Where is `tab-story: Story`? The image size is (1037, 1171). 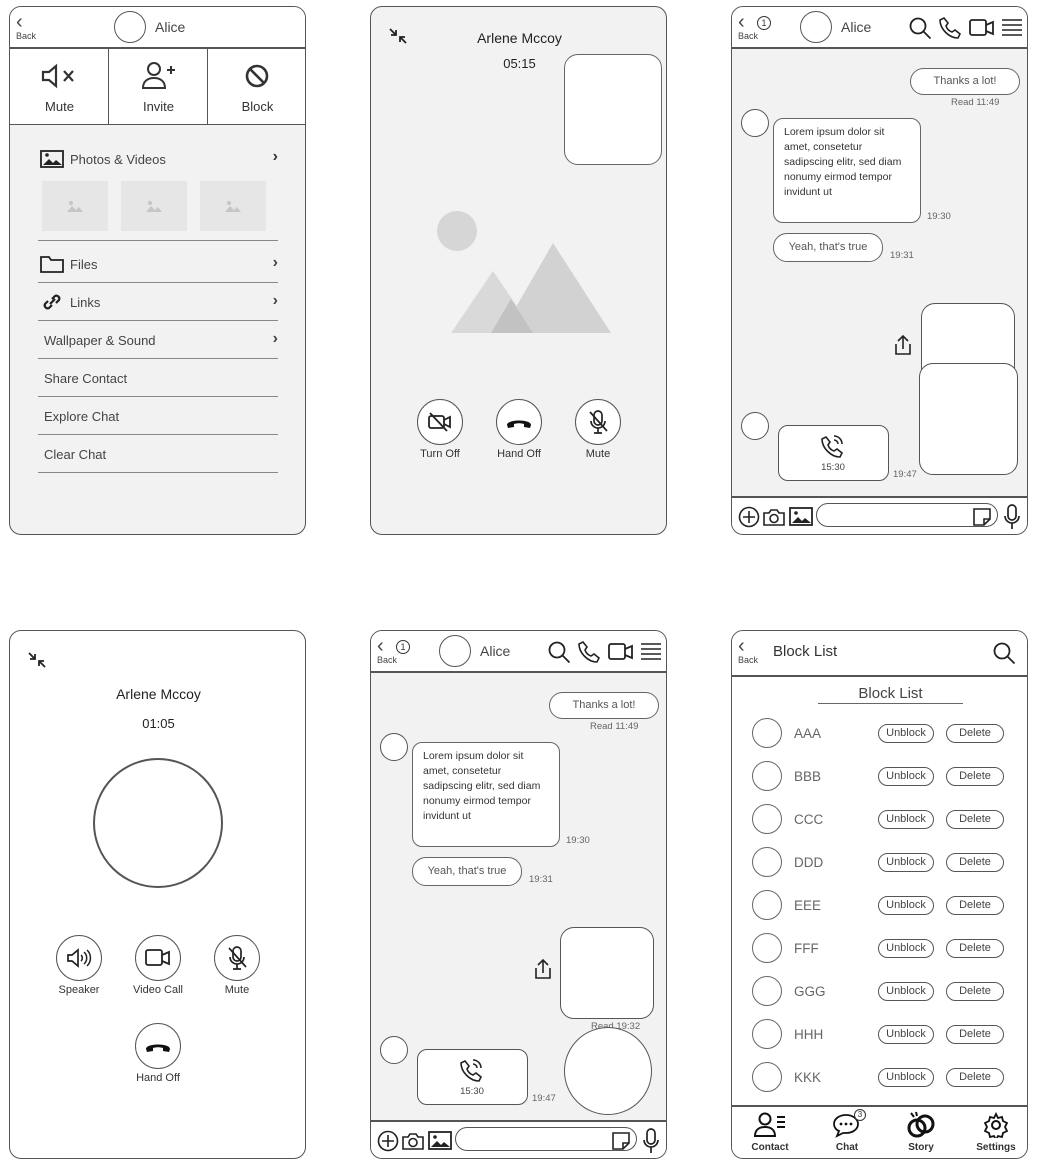
tab-story: Story is located at coordinates (921, 1133).